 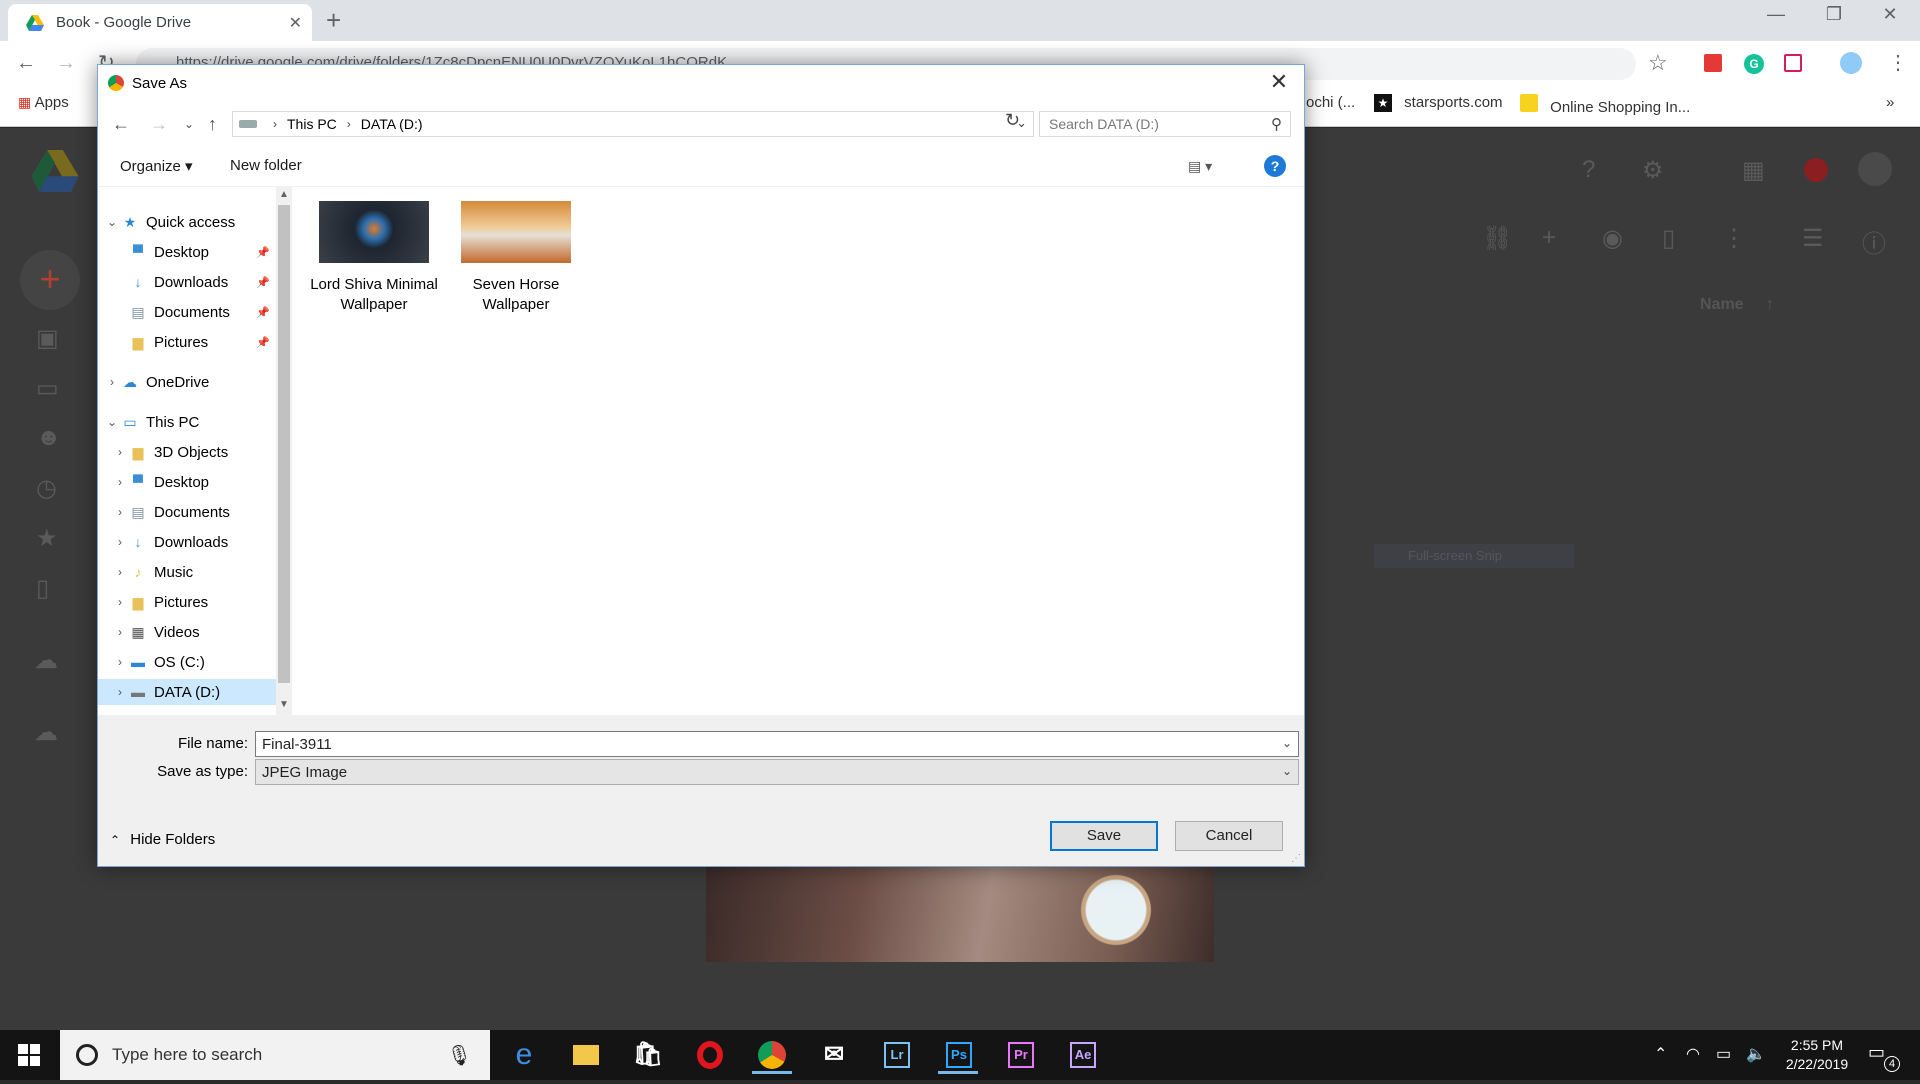 What do you see at coordinates (1737, 305) in the screenshot?
I see `name-column-header: Name ↑` at bounding box center [1737, 305].